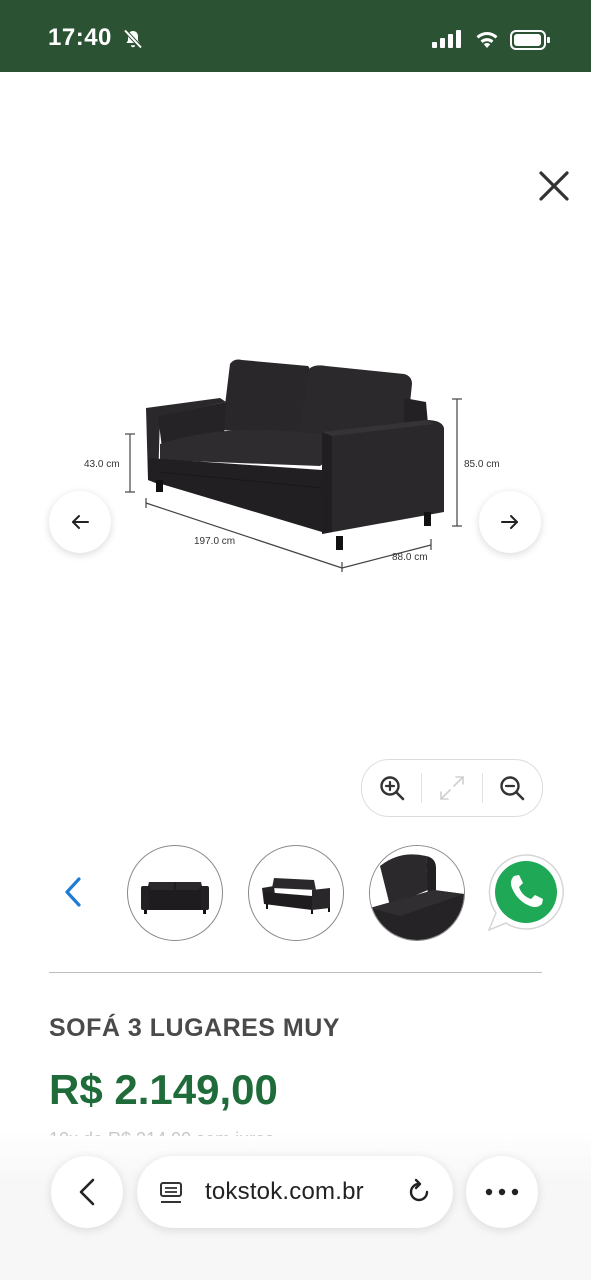  What do you see at coordinates (296, 893) in the screenshot?
I see `thumbnail-angle` at bounding box center [296, 893].